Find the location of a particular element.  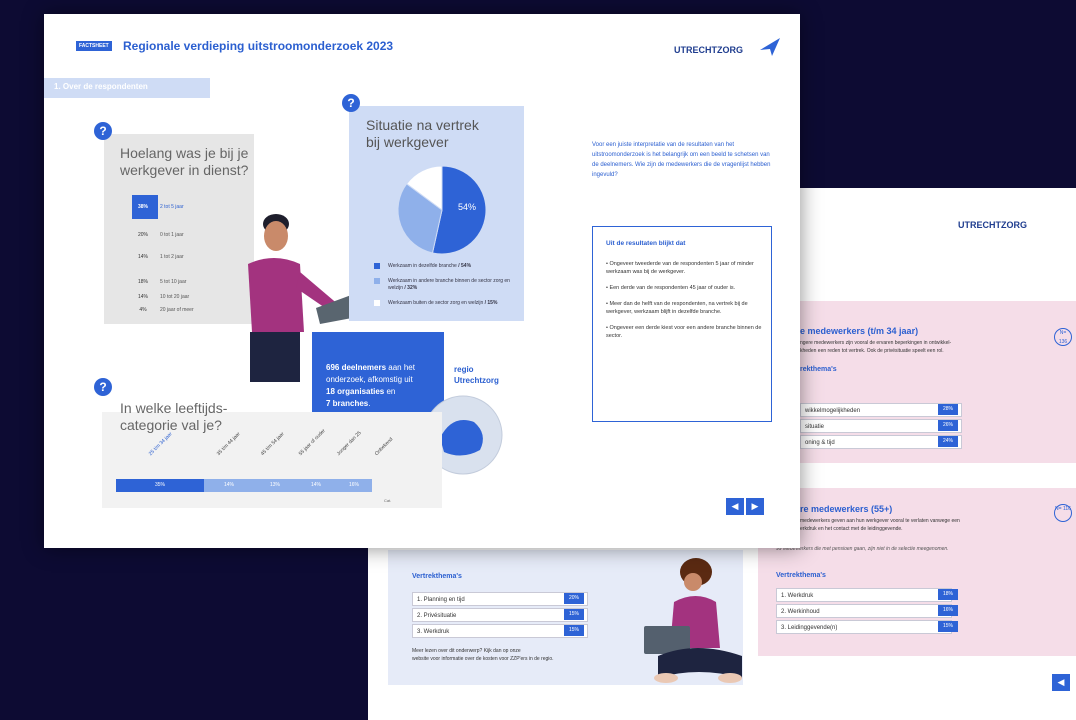

tenure-row: 20% 0 tot 1 jaar is located at coordinates (160, 235).